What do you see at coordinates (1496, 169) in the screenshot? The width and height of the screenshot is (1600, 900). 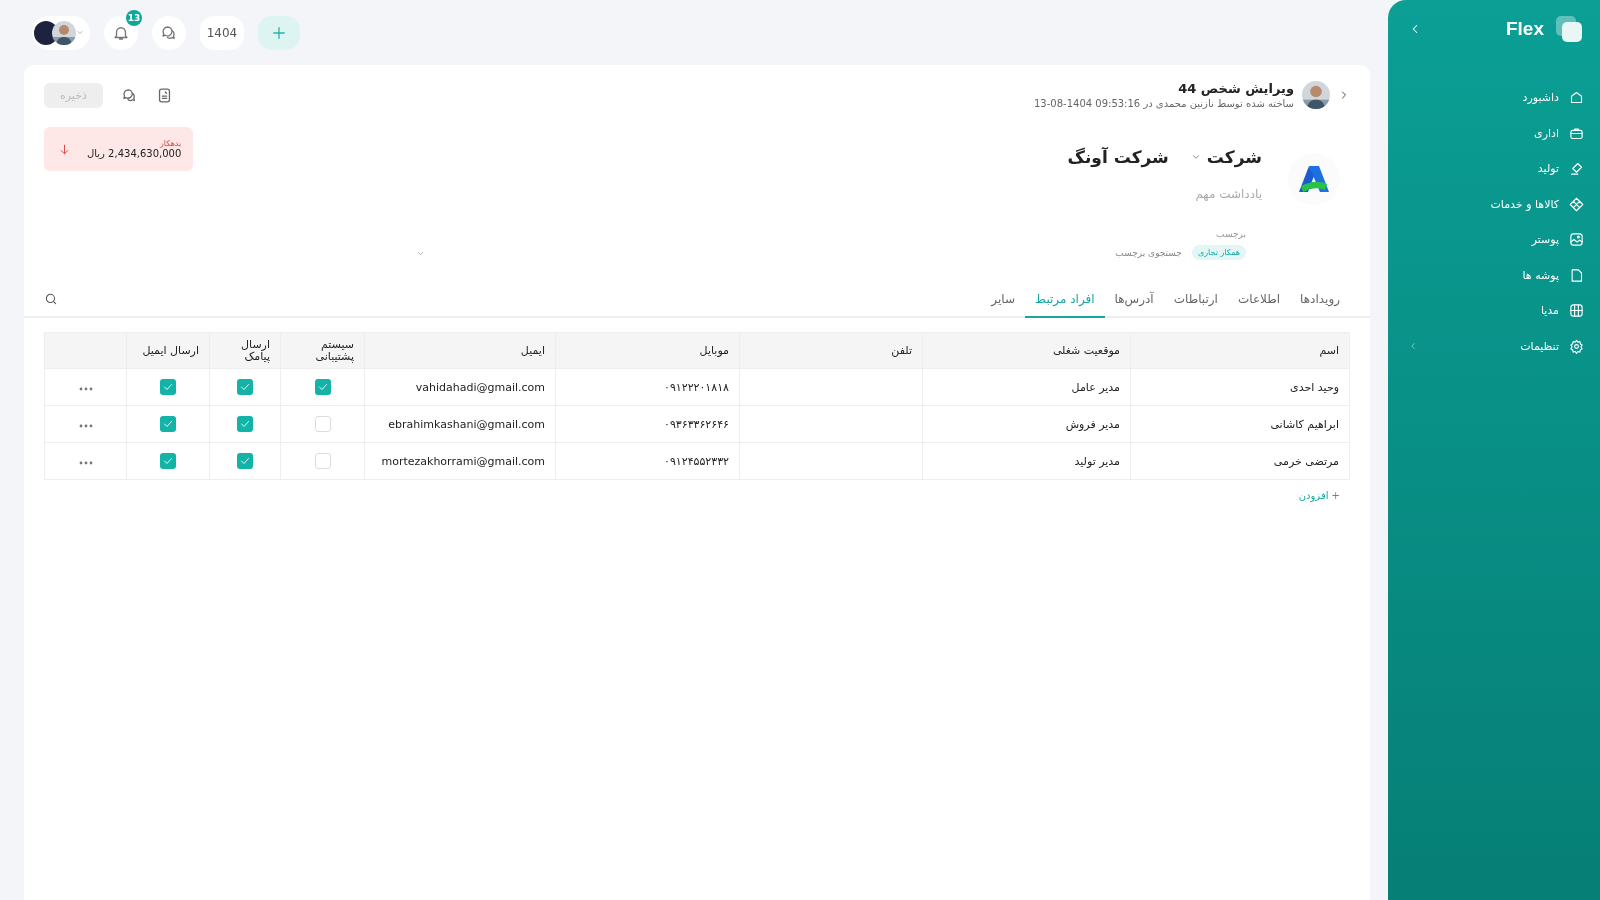 I see `sidebar-item: تولید` at bounding box center [1496, 169].